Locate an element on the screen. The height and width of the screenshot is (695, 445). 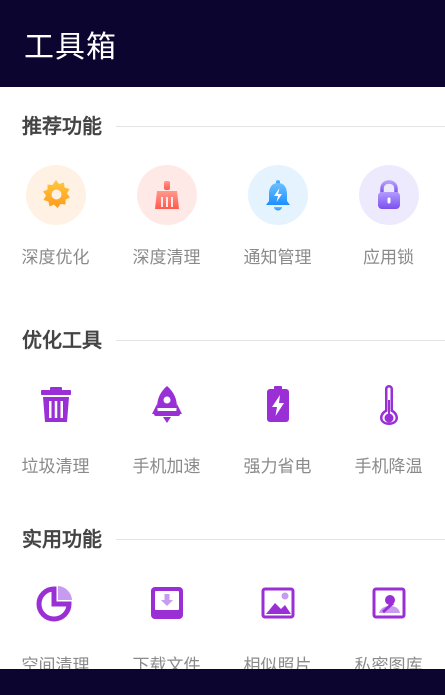
tool-junk-clean: 垃圾清理 is located at coordinates (55, 429).